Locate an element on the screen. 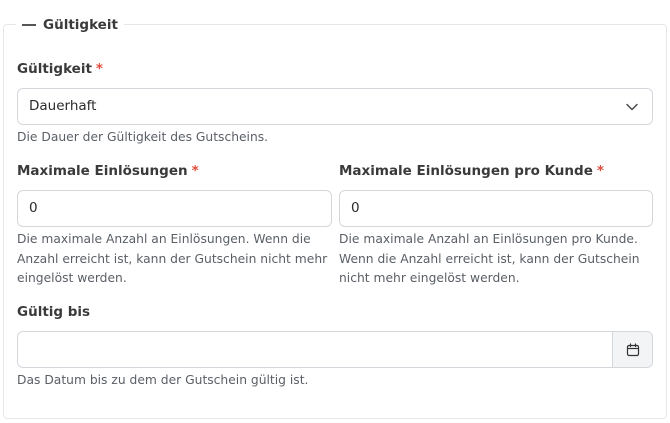 This screenshot has width=670, height=423. collapse-icon is located at coordinates (29, 25).